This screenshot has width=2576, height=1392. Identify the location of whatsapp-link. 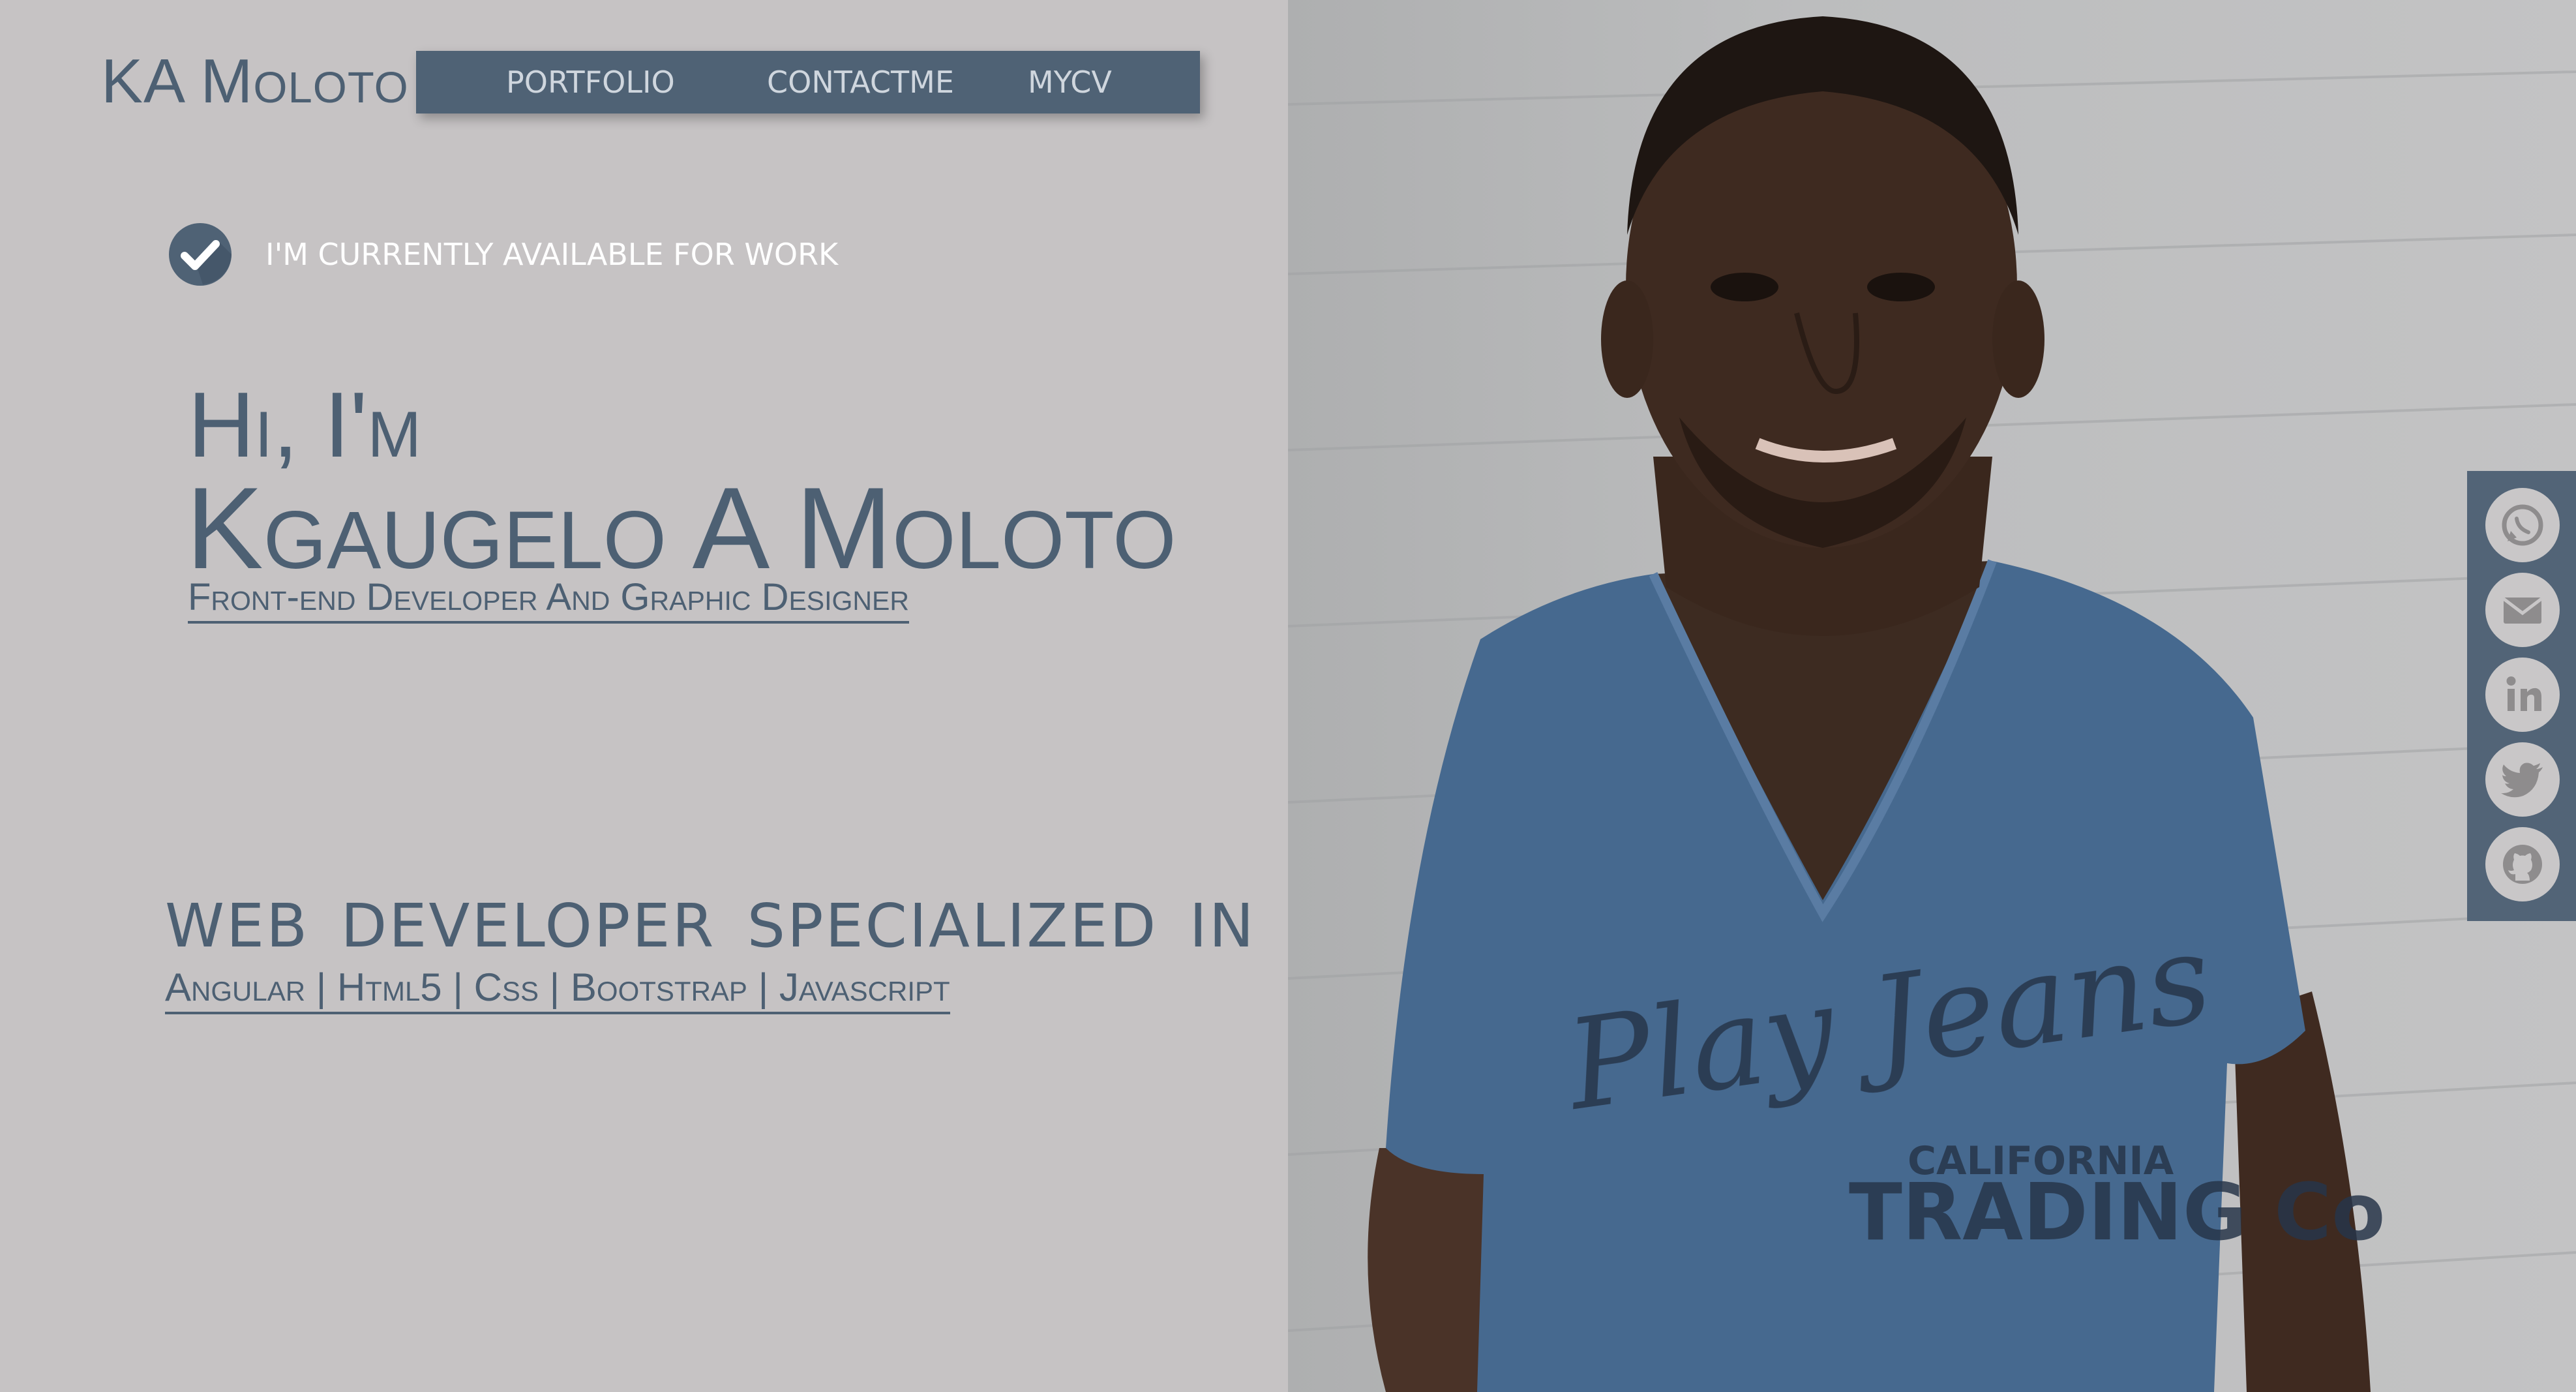
(2522, 525).